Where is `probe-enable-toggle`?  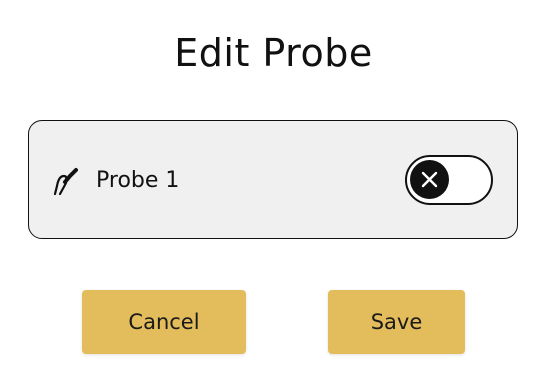 probe-enable-toggle is located at coordinates (449, 180).